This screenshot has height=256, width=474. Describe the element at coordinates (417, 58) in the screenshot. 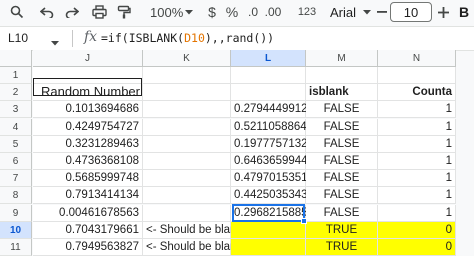

I see `column-header-n: N` at that location.